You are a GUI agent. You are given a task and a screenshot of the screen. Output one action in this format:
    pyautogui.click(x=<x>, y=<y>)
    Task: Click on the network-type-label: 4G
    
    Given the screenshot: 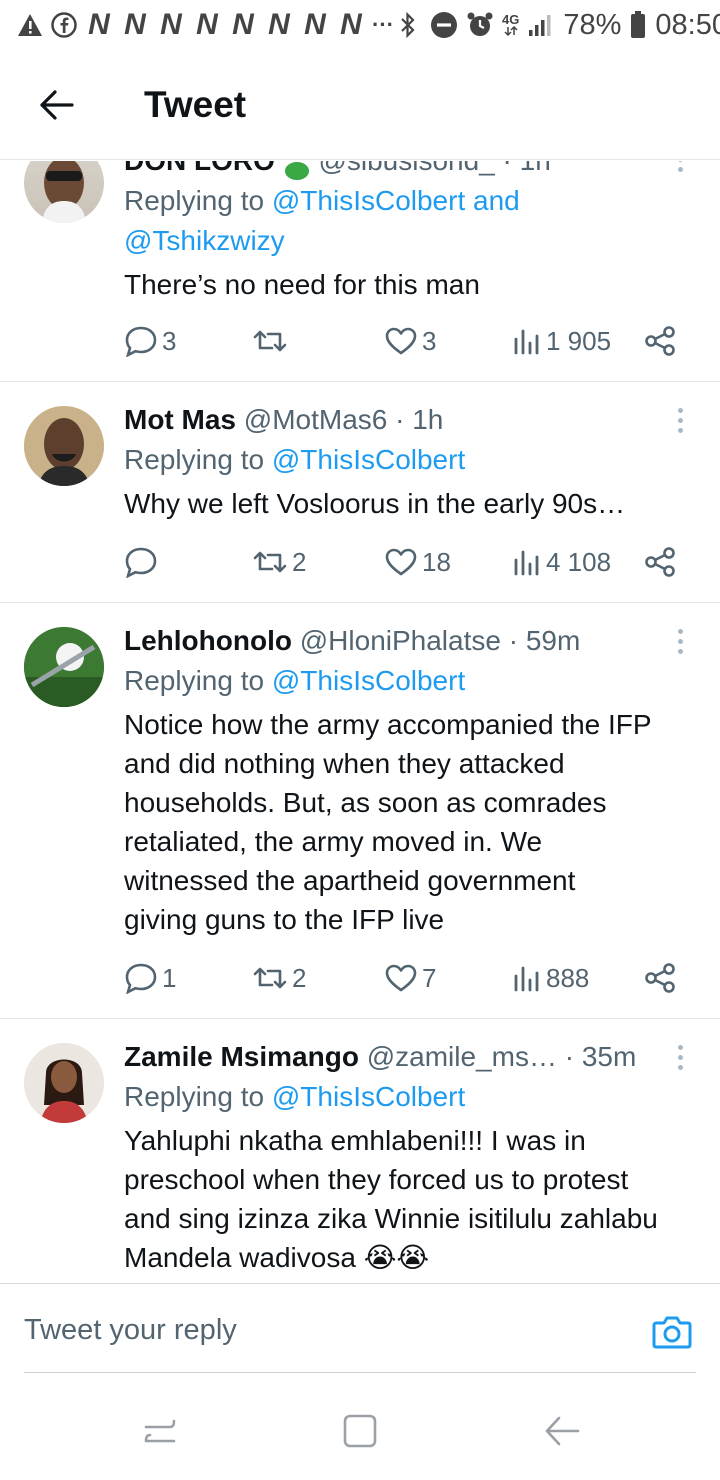 What is the action you would take?
    pyautogui.click(x=510, y=19)
    